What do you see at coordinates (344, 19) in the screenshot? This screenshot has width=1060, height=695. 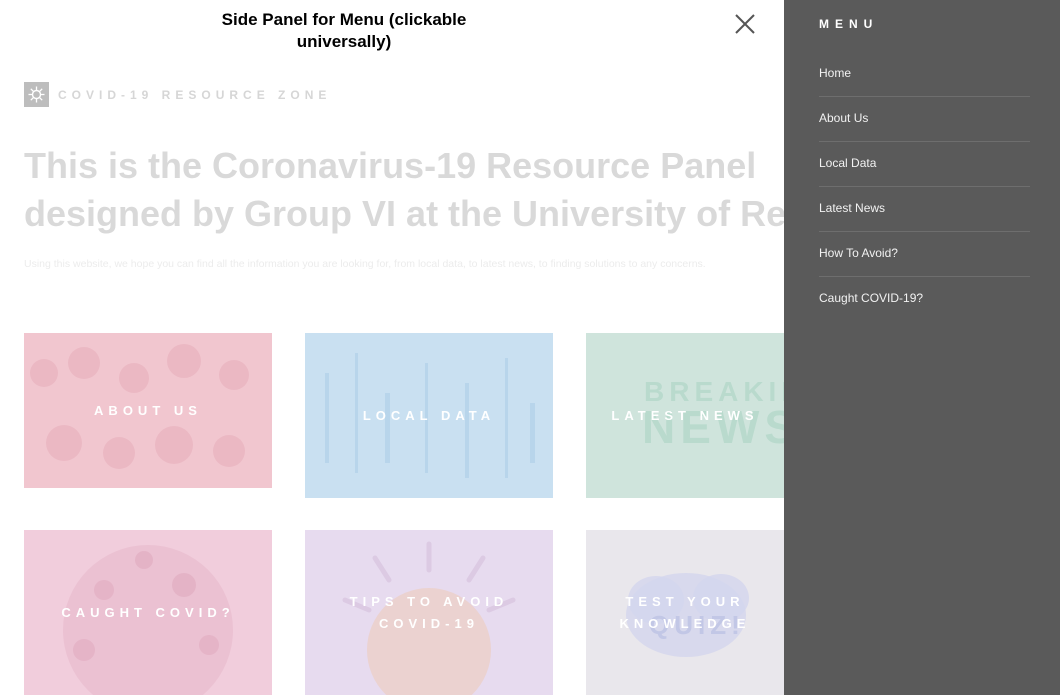 I see `annotation-line-1: Side Panel for Menu (clickable` at bounding box center [344, 19].